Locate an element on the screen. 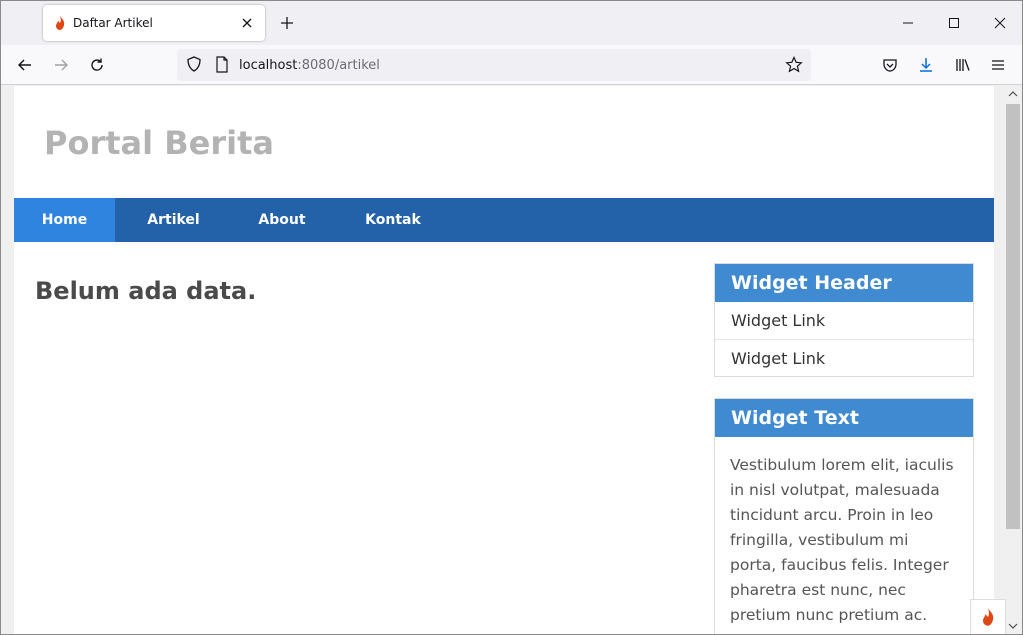  empty-data-message: Belum ada data. is located at coordinates (146, 291).